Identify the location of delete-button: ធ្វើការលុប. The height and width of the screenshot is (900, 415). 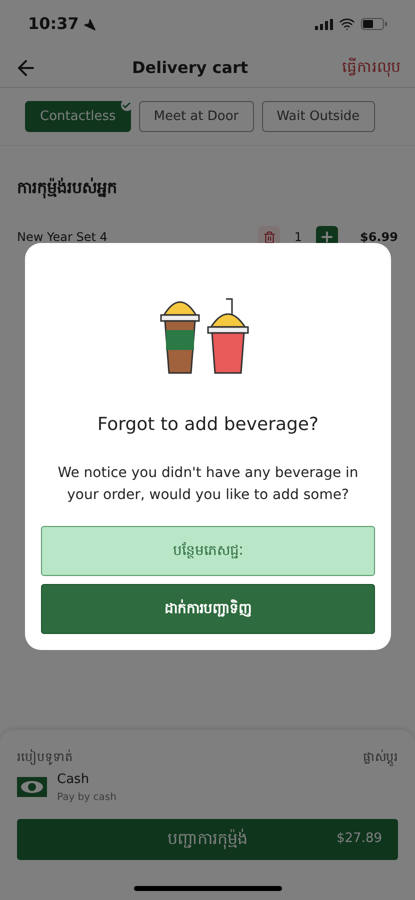
(371, 67).